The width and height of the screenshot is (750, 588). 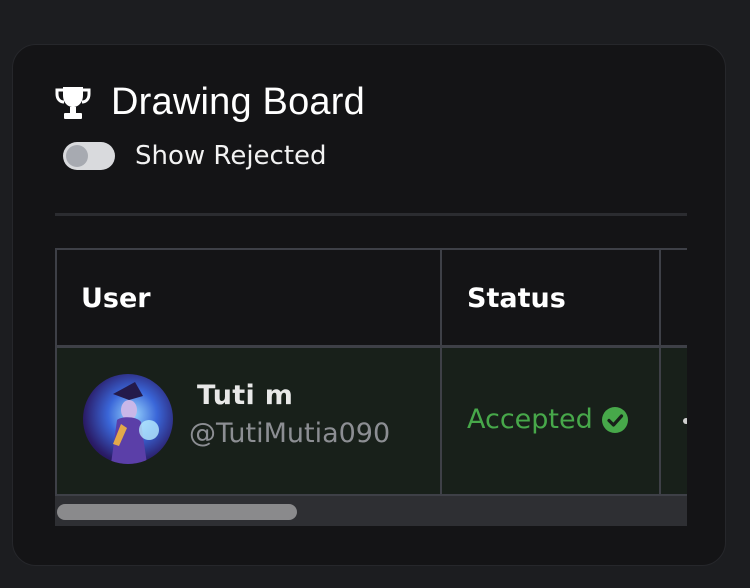 I want to click on avatar-image, so click(x=135, y=423).